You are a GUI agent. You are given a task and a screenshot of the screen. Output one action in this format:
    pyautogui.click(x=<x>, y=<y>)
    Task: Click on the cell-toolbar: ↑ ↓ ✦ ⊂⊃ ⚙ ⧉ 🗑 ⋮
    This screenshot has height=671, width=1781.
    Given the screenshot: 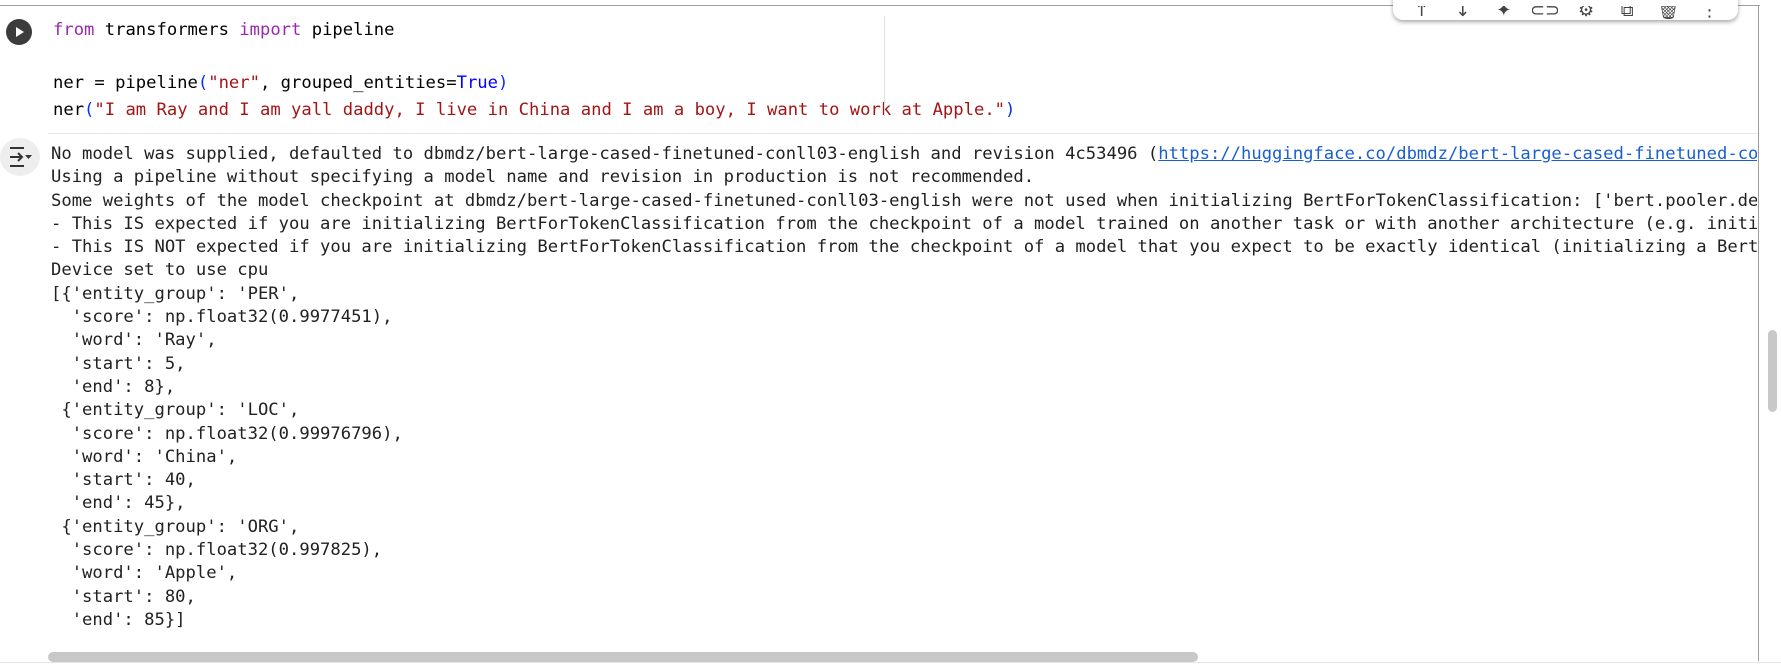 What is the action you would take?
    pyautogui.click(x=1565, y=10)
    